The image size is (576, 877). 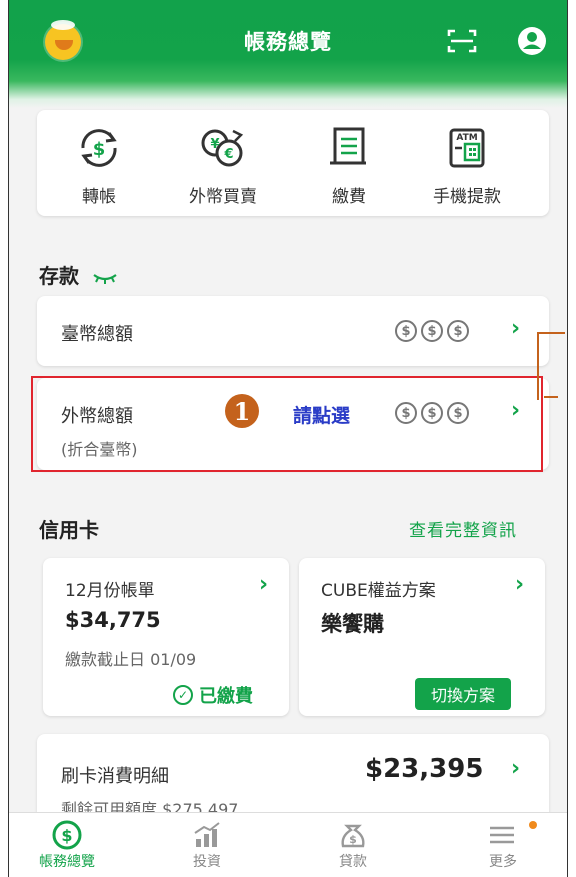 What do you see at coordinates (467, 148) in the screenshot?
I see `atm-withdraw-icon: ATM` at bounding box center [467, 148].